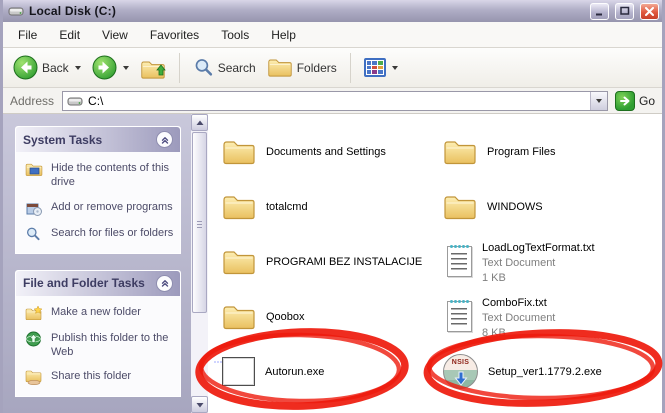 The width and height of the screenshot is (665, 413). What do you see at coordinates (646, 100) in the screenshot?
I see `go-label: Go` at bounding box center [646, 100].